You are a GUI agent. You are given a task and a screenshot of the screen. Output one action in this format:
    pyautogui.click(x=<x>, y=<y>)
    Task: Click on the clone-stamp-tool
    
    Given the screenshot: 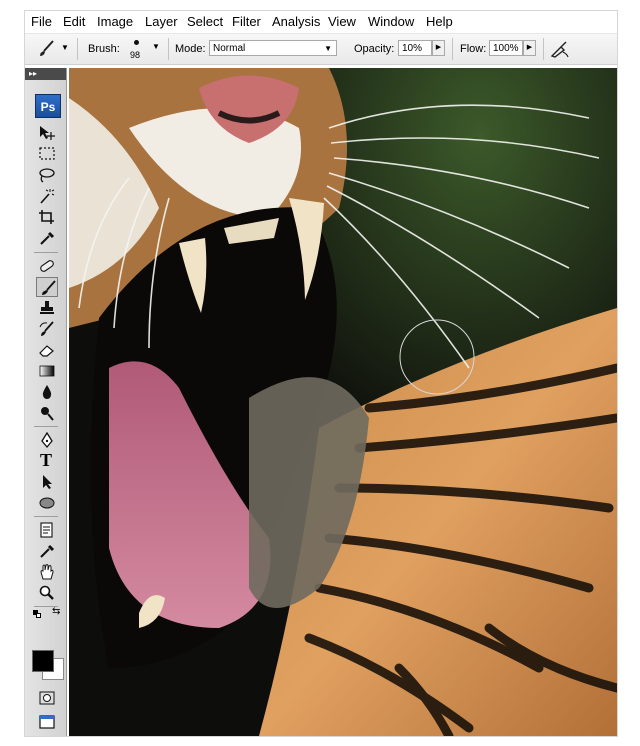 What is the action you would take?
    pyautogui.click(x=47, y=308)
    